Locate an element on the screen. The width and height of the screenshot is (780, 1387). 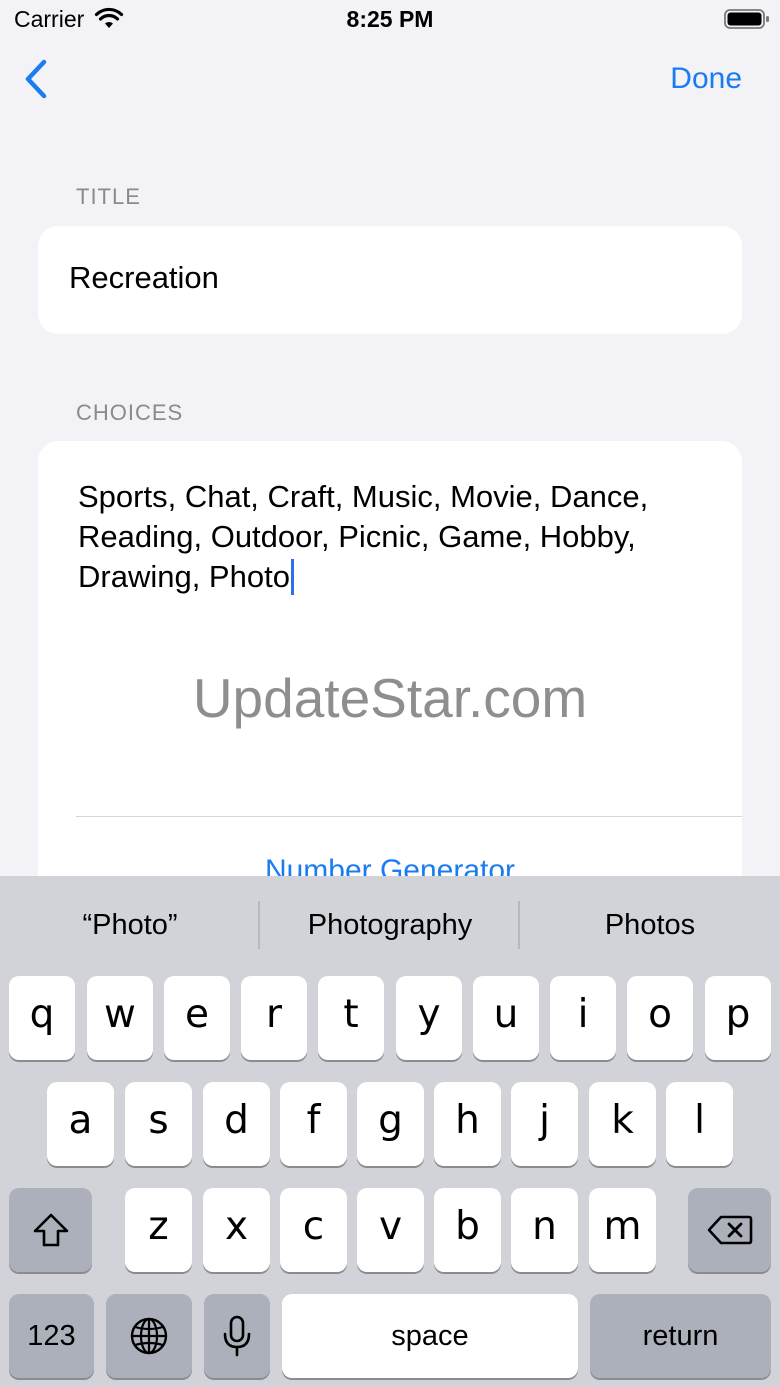
key-r: r is located at coordinates (274, 1018).